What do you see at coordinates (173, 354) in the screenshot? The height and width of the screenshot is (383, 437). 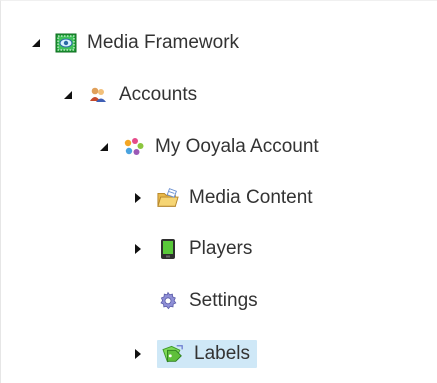 I see `labels-icon` at bounding box center [173, 354].